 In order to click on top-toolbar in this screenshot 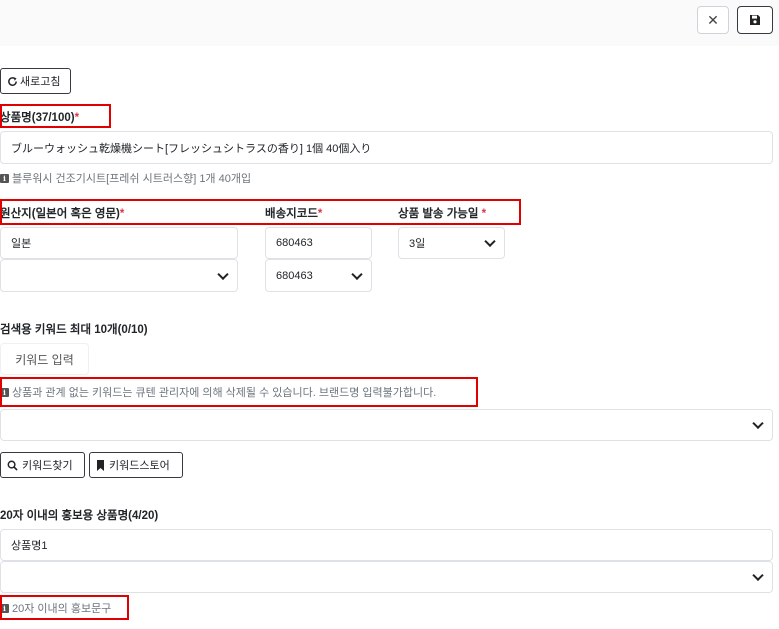, I will do `click(389, 23)`.